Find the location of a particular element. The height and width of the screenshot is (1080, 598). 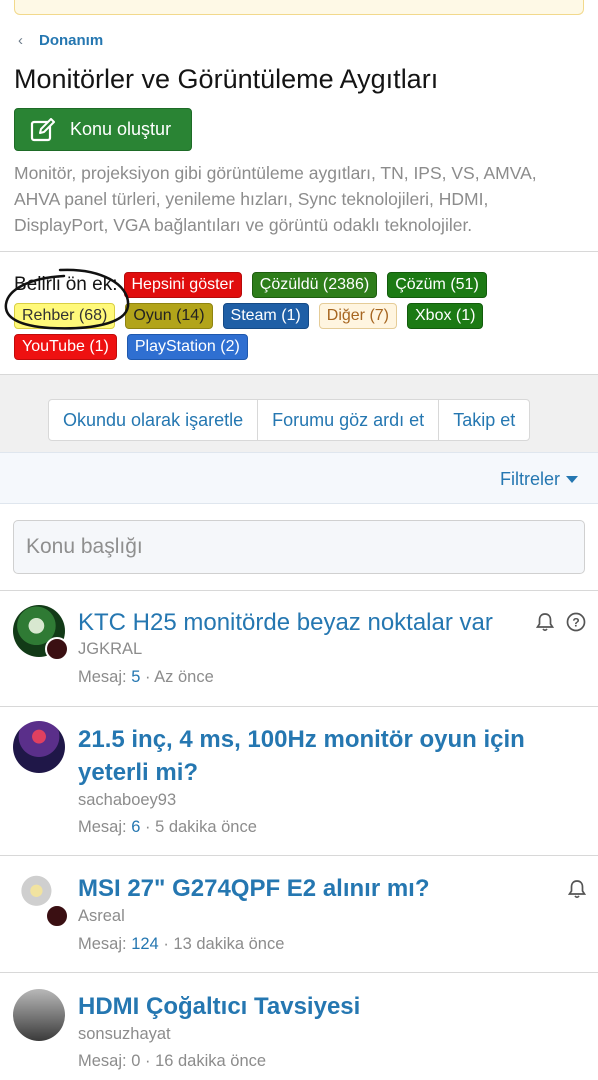

thread-status-icons is located at coordinates (571, 889).